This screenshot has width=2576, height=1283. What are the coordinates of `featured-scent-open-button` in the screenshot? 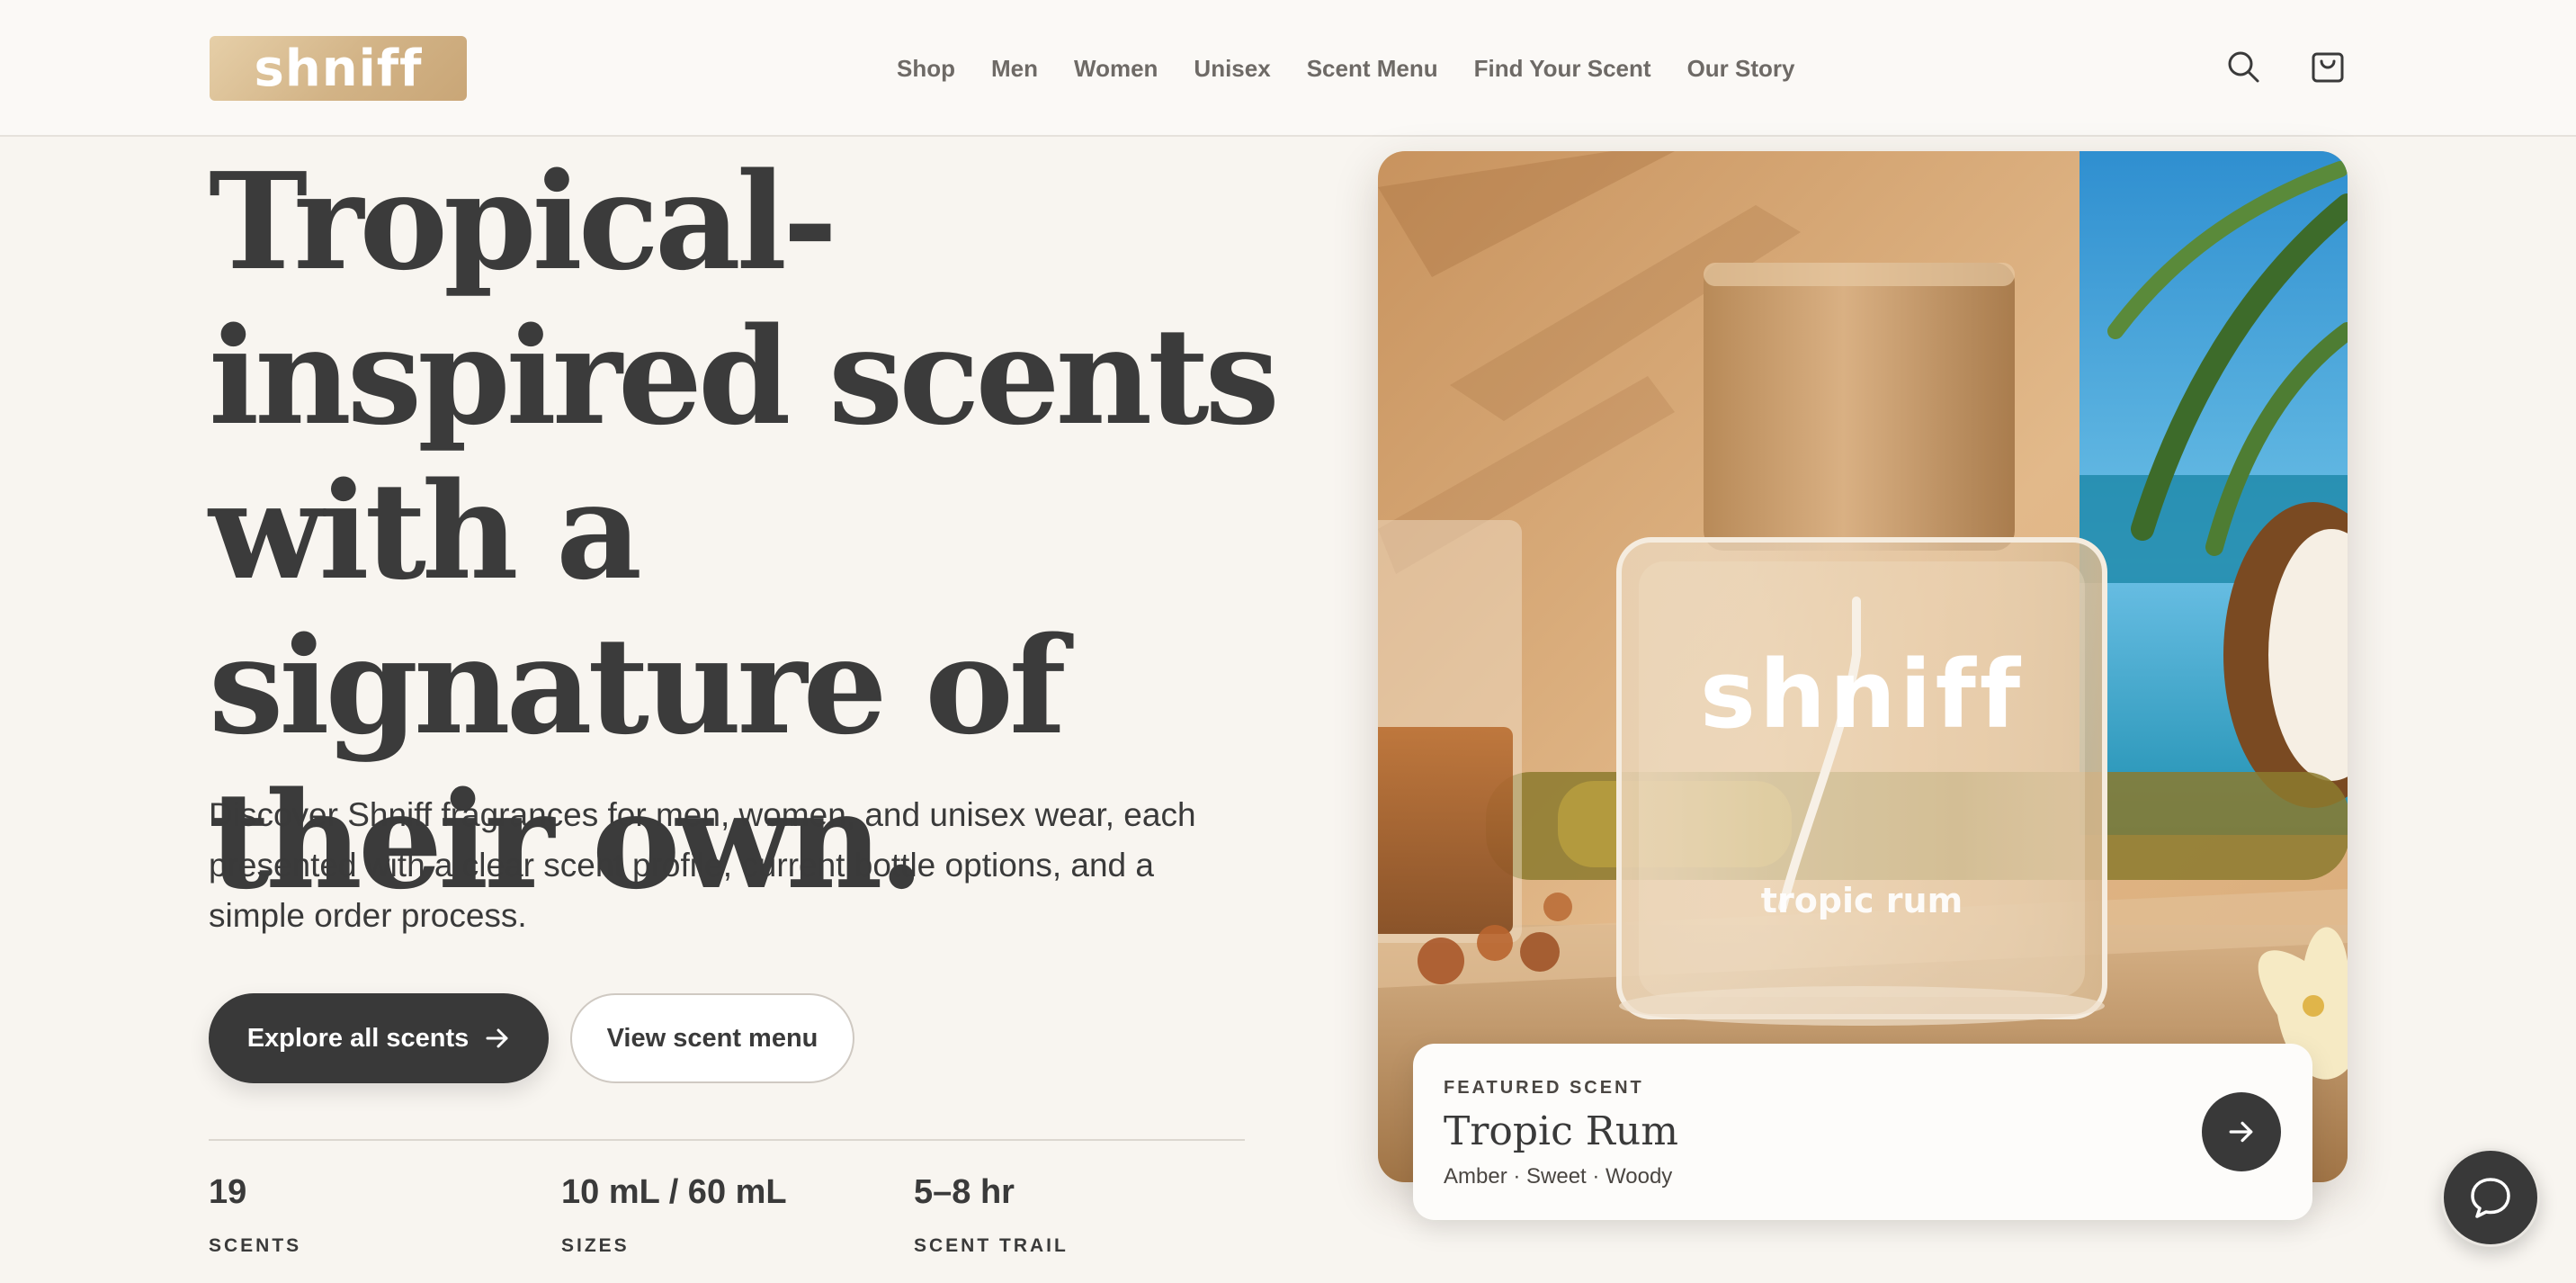 It's located at (2241, 1131).